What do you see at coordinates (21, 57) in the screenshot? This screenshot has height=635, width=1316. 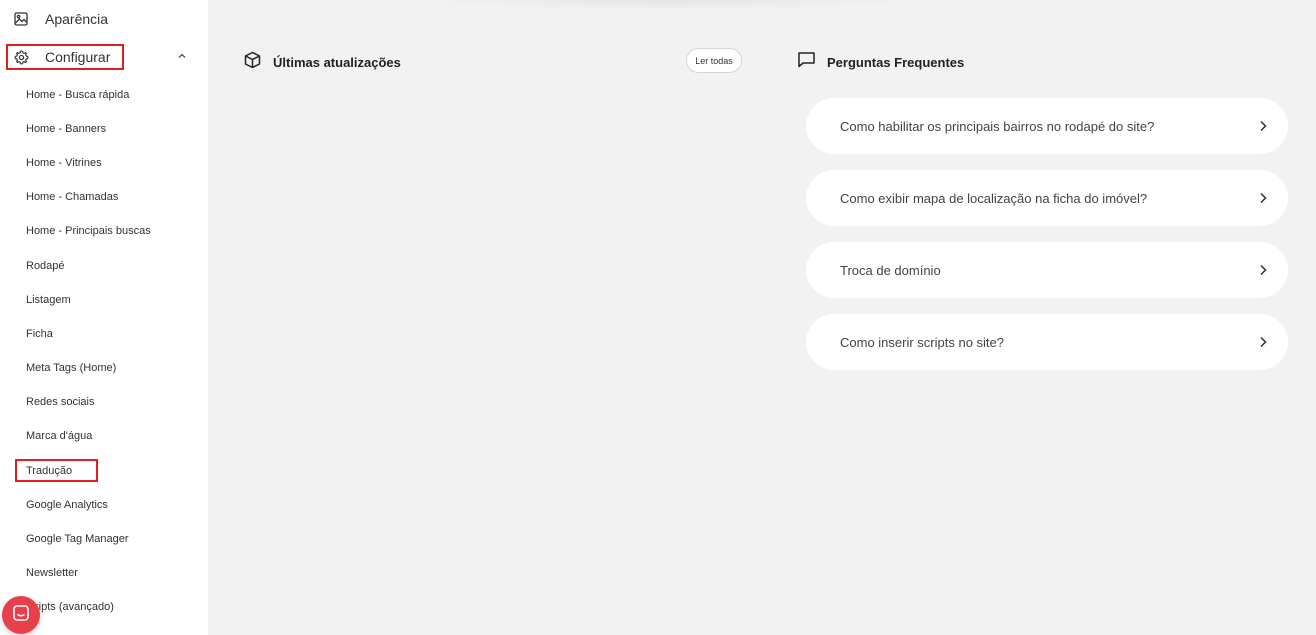 I see `gear-icon` at bounding box center [21, 57].